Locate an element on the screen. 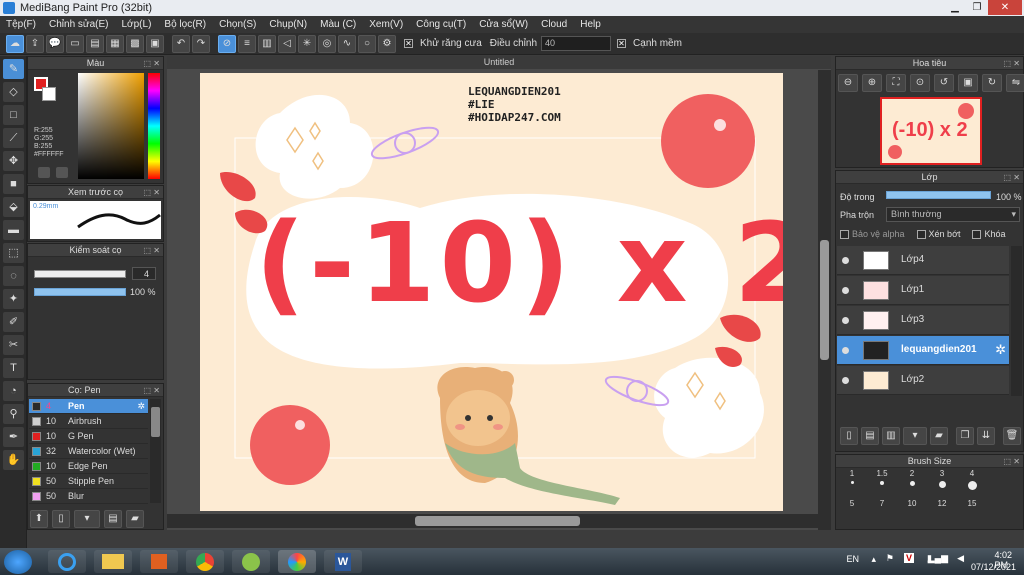  page-icon: ▭ is located at coordinates (75, 43).